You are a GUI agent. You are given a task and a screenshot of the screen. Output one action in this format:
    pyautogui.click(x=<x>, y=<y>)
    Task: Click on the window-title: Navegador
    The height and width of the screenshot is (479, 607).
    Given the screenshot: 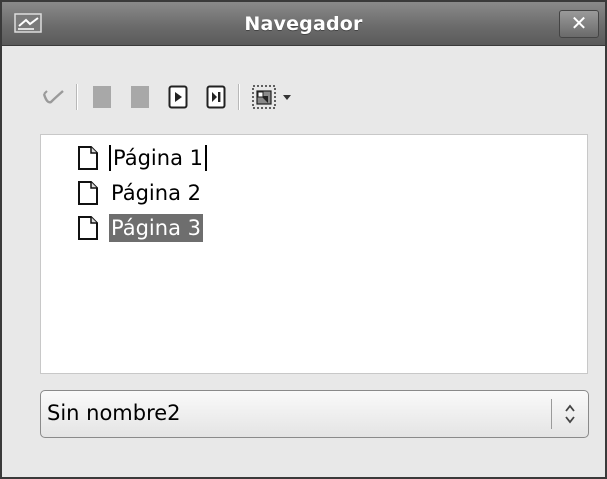 What is the action you would take?
    pyautogui.click(x=303, y=24)
    